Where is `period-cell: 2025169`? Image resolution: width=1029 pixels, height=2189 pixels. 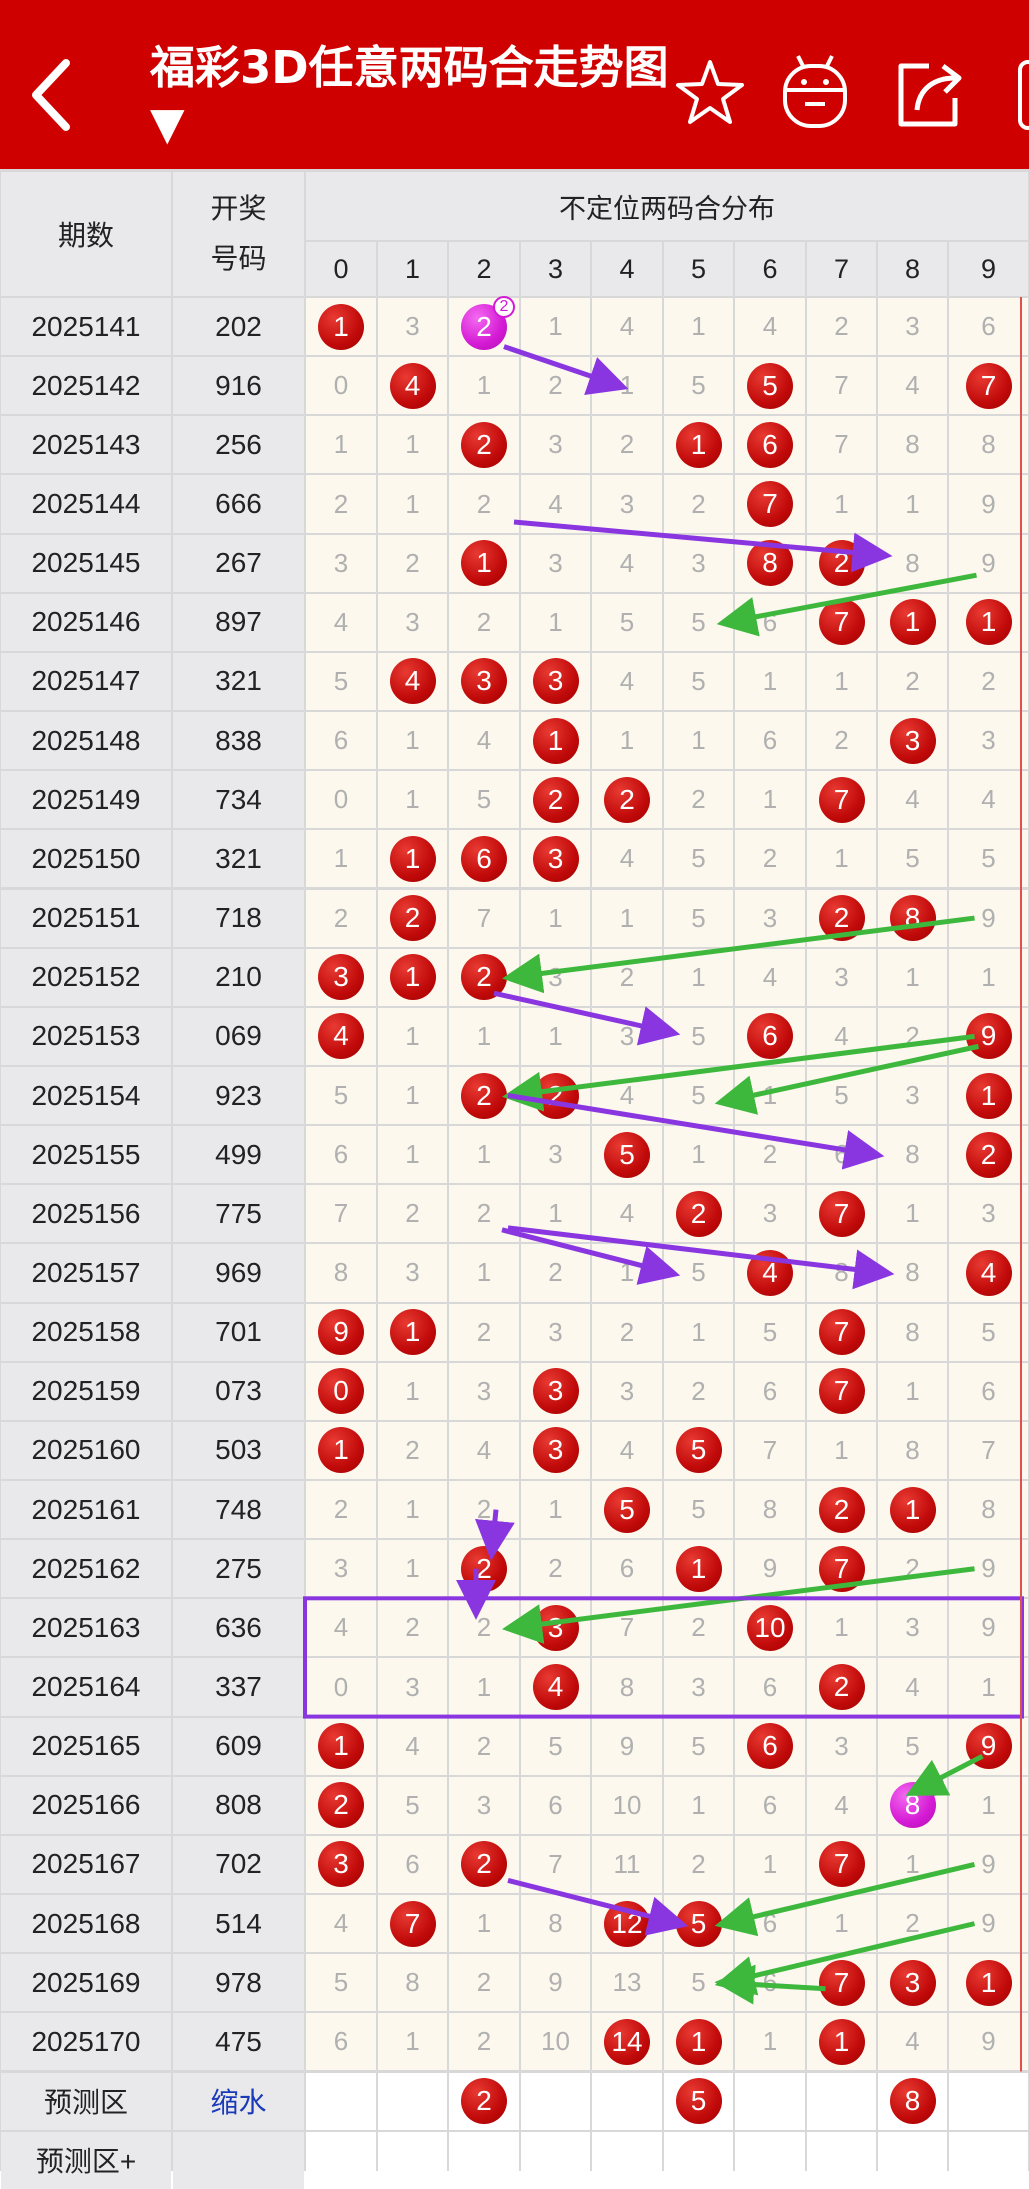
period-cell: 2025169 is located at coordinates (86, 1983).